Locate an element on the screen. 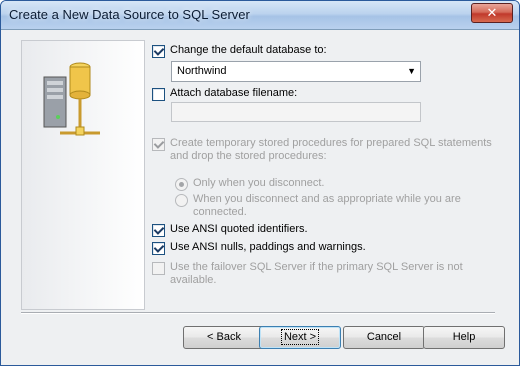 The image size is (520, 366). database-combo-value: Northwind is located at coordinates (202, 71).